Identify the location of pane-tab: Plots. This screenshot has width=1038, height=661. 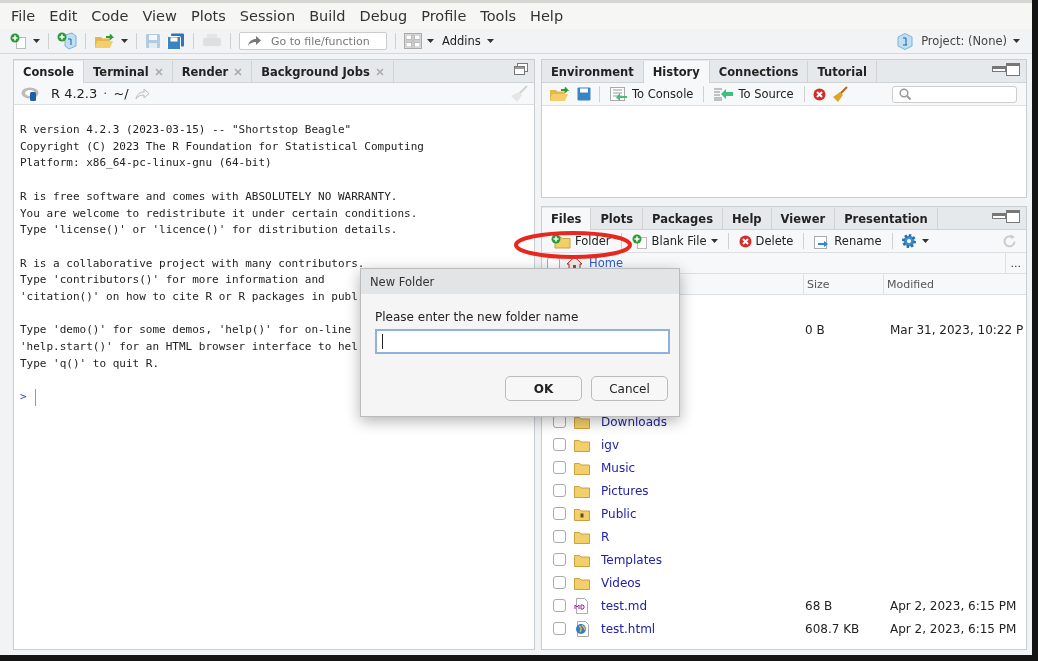
(617, 218).